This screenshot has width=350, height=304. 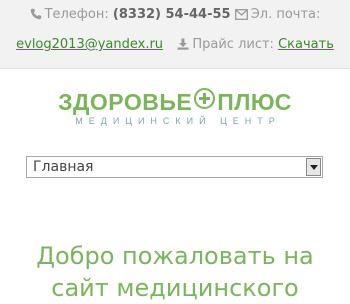 What do you see at coordinates (306, 44) in the screenshot?
I see `download-pricelist-link: Скачать` at bounding box center [306, 44].